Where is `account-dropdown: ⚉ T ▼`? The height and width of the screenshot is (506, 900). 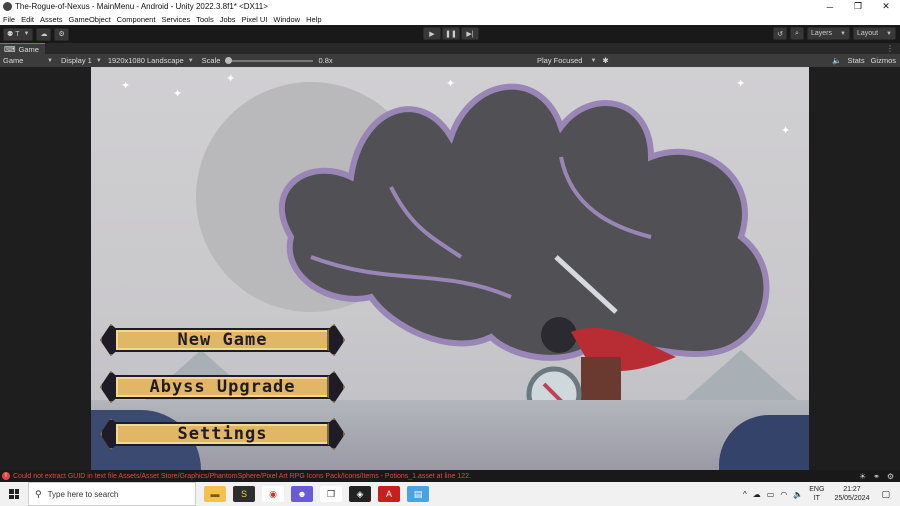 account-dropdown: ⚉ T ▼ is located at coordinates (18, 34).